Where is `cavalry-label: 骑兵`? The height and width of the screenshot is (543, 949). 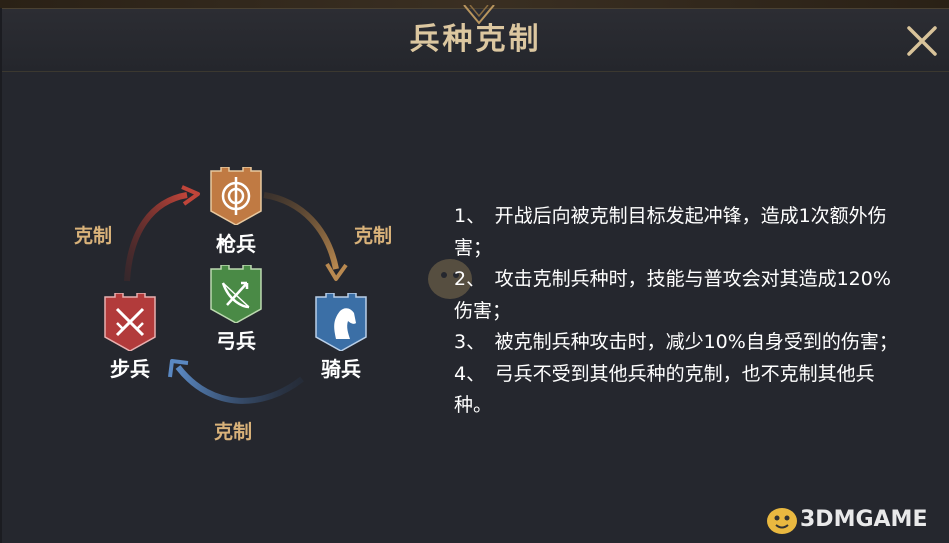
cavalry-label: 骑兵 is located at coordinates (341, 369).